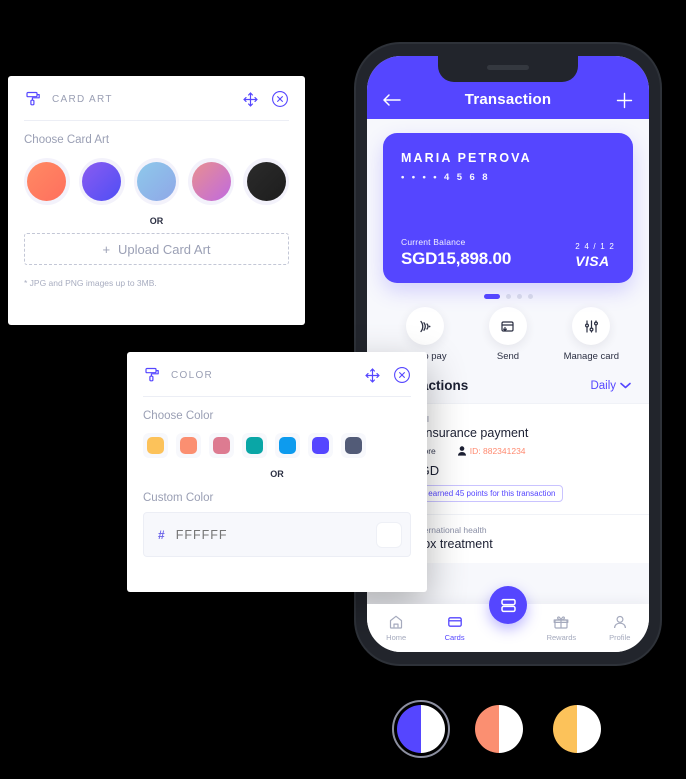 This screenshot has height=779, width=686. What do you see at coordinates (156, 92) in the screenshot?
I see `panel-header: CARD ART` at bounding box center [156, 92].